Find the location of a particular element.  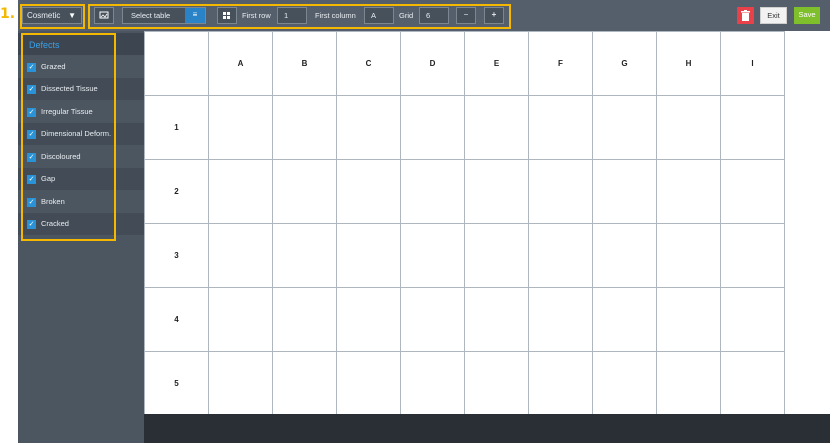

row-header: 3 is located at coordinates (176, 255).